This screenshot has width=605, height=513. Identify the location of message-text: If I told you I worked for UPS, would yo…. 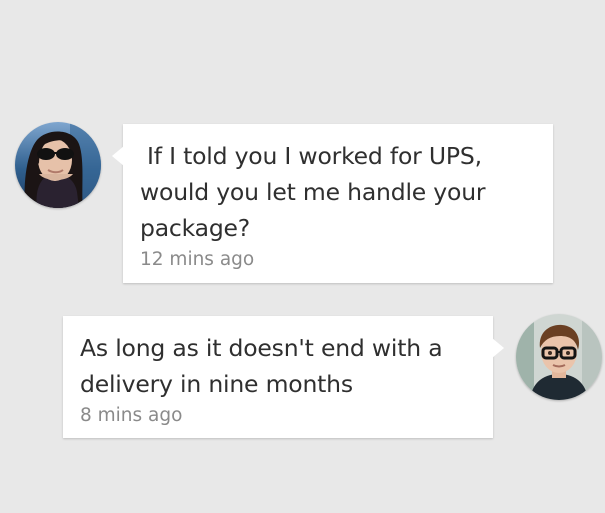
(313, 192).